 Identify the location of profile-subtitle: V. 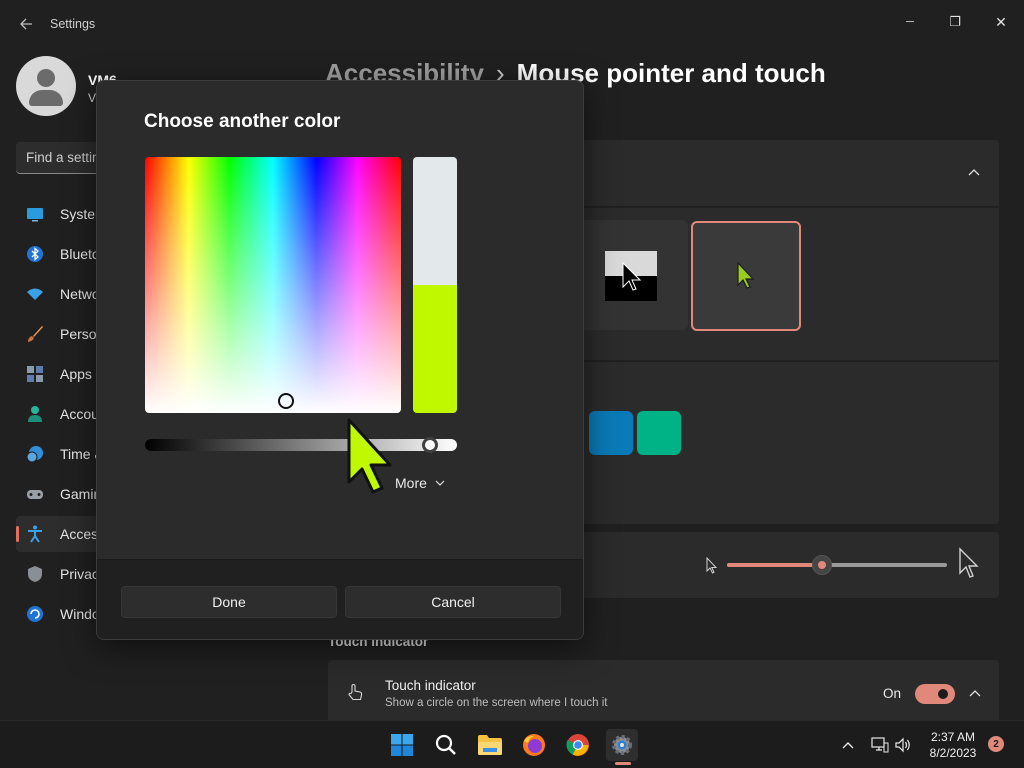
(92, 98).